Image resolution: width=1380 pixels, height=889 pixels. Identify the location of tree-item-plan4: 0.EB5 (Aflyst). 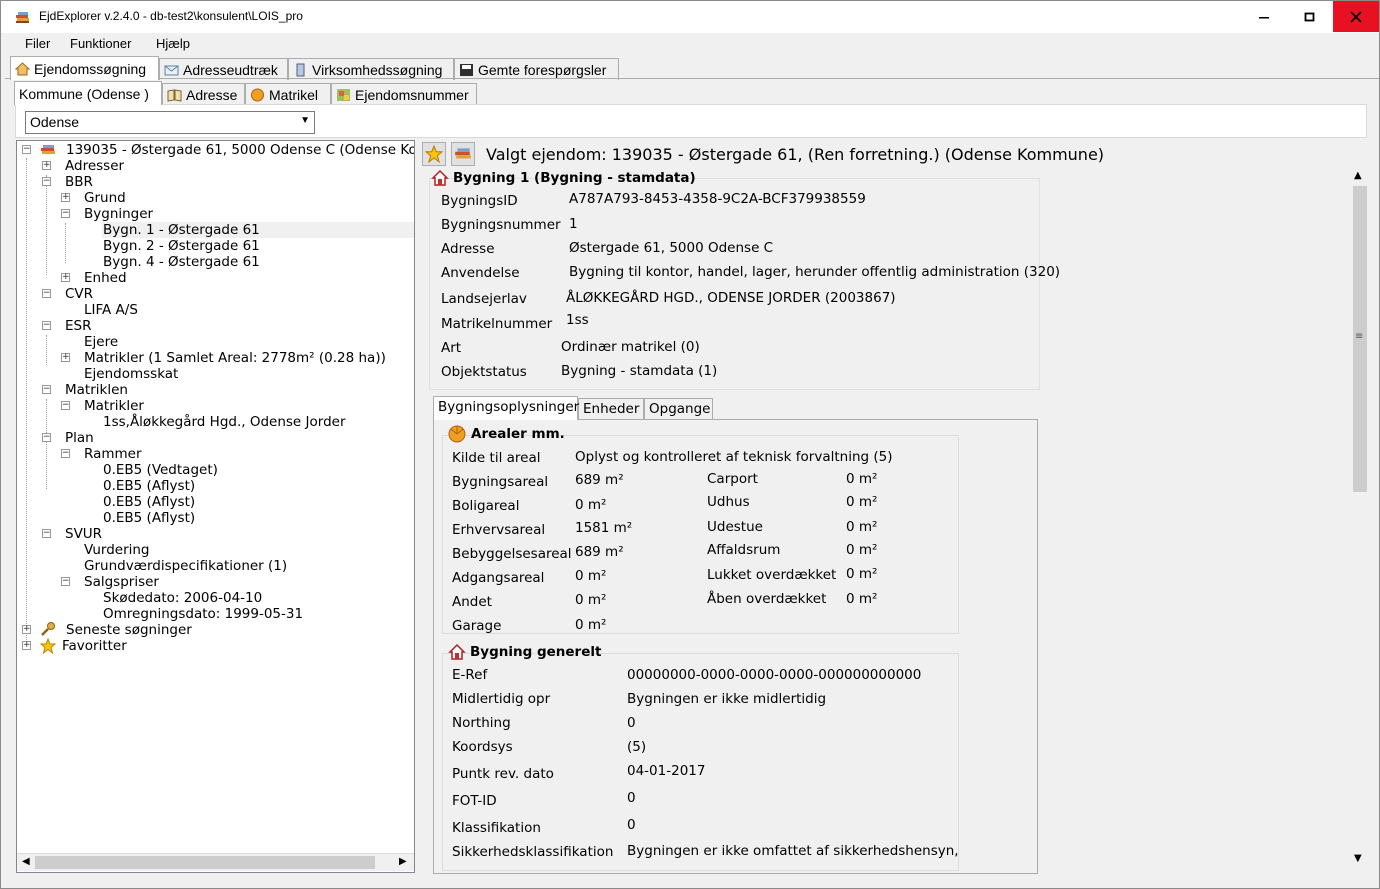
(149, 518).